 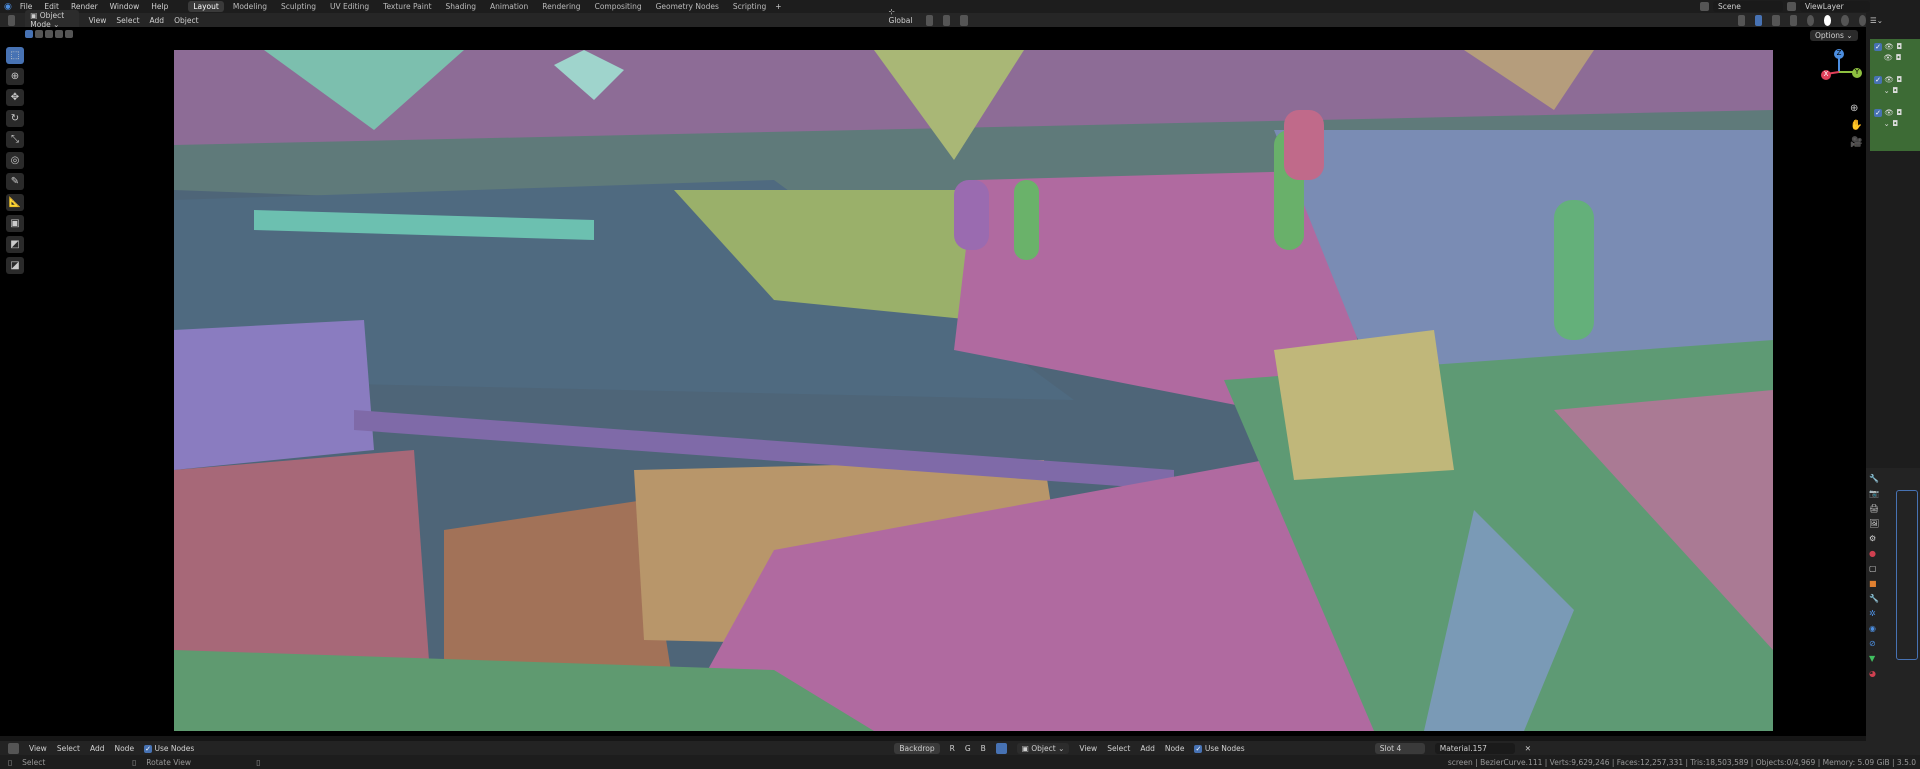 I want to click on modifier-props-icon: 🔧, so click(x=1874, y=598).